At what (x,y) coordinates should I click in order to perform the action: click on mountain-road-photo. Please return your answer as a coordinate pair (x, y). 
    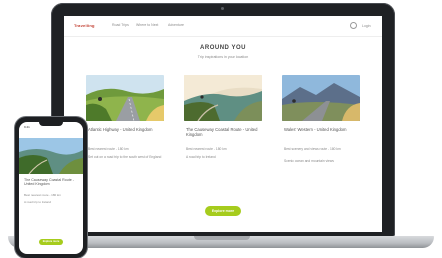
    Looking at the image, I should click on (321, 98).